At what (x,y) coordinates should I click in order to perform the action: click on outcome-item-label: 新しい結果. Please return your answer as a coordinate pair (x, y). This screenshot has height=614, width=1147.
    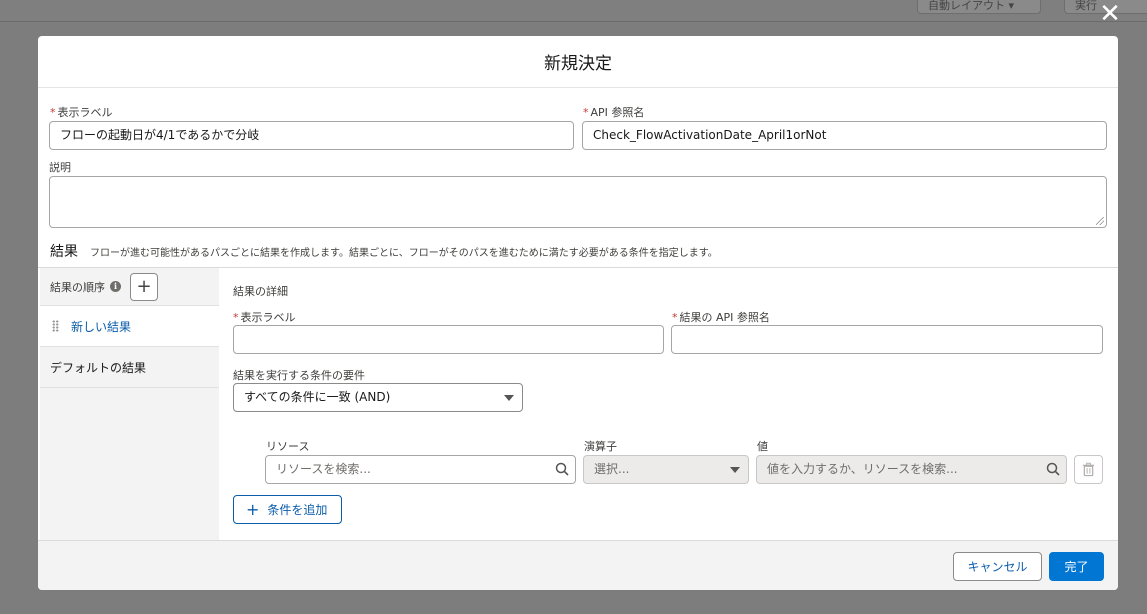
    Looking at the image, I should click on (101, 326).